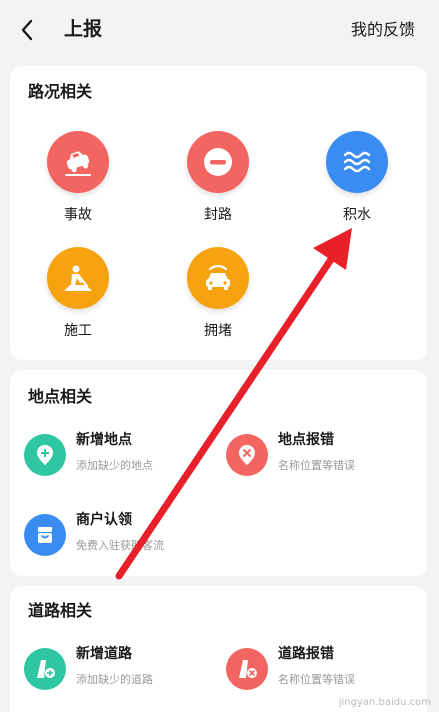  I want to click on add-place-icon-circle, so click(45, 455).